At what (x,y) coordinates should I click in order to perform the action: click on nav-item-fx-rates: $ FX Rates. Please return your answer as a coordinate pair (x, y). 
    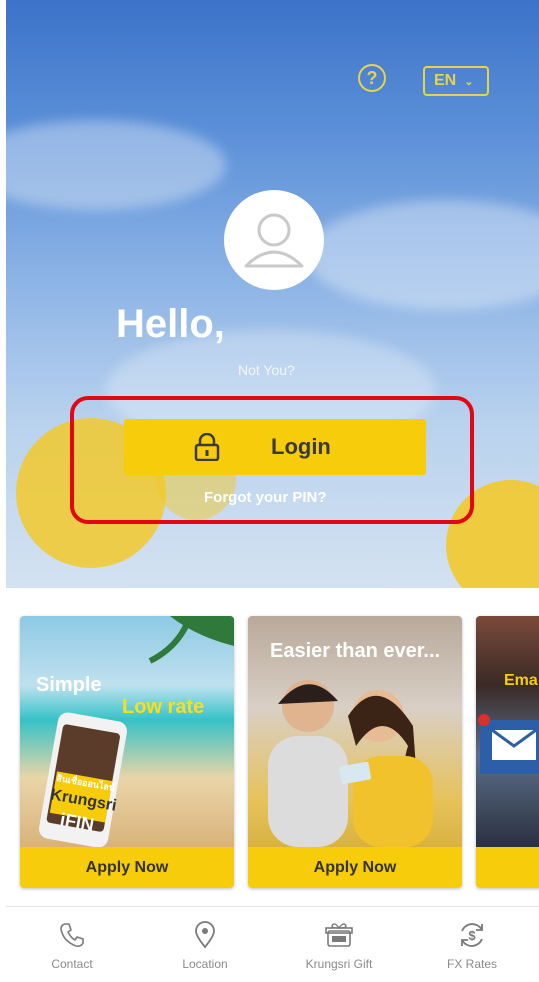
    Looking at the image, I should click on (472, 945).